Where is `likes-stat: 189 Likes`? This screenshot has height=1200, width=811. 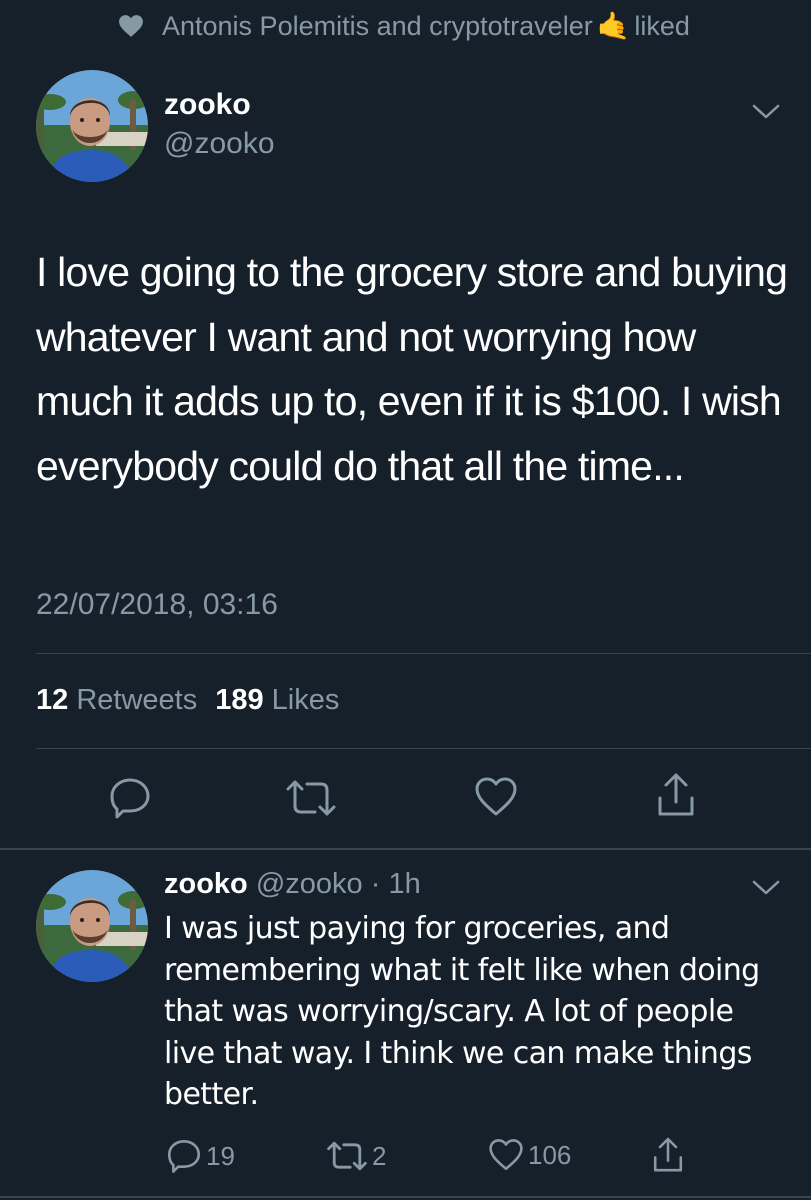 likes-stat: 189 Likes is located at coordinates (277, 700).